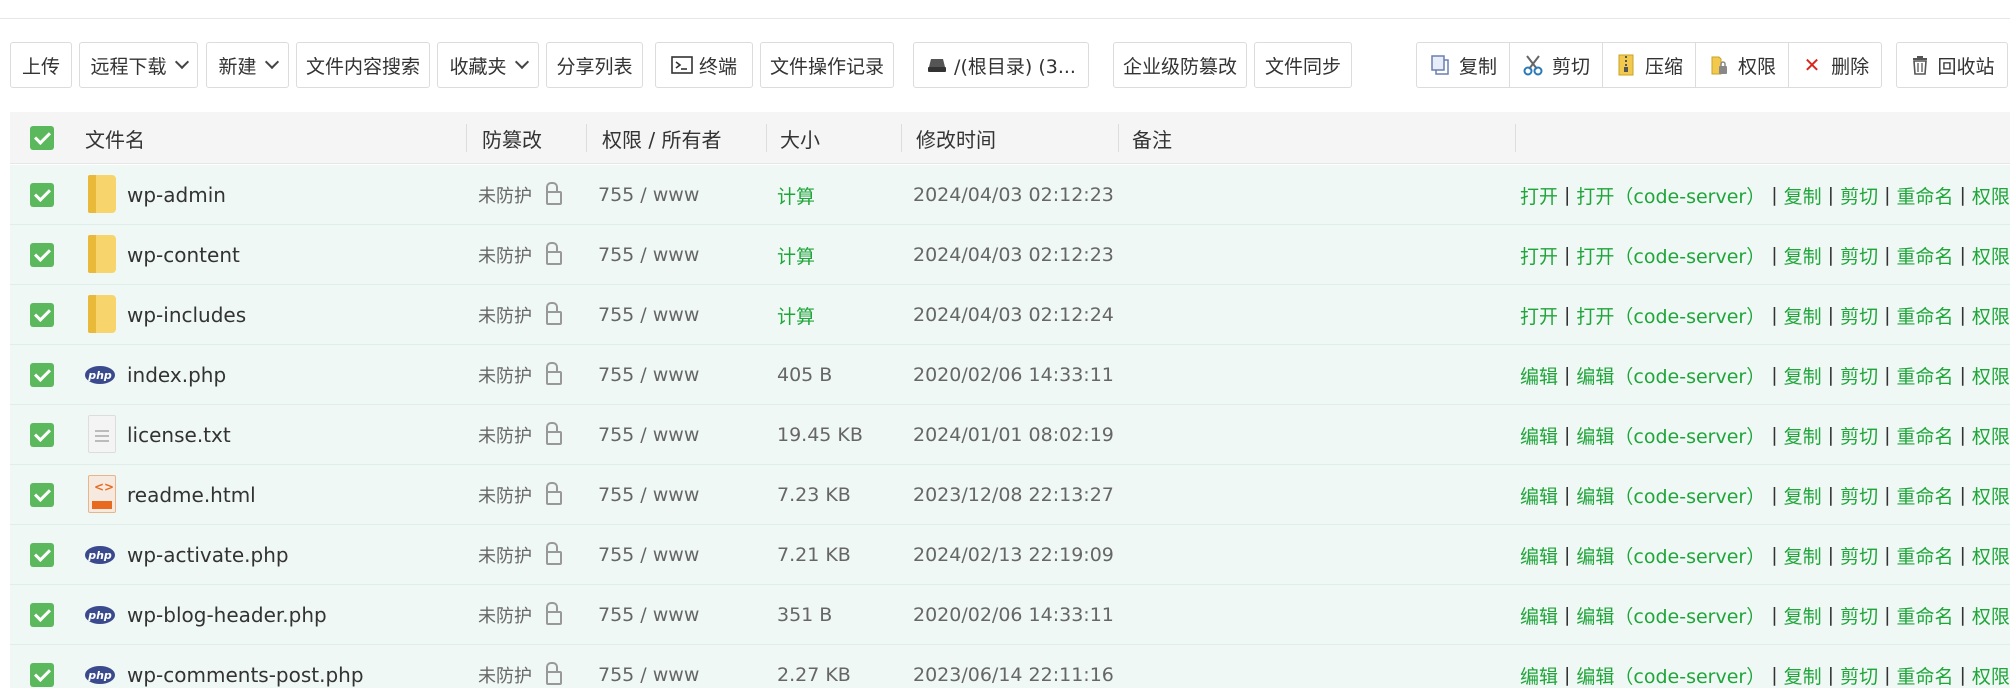  I want to click on share-list-button: 分享列表, so click(594, 65).